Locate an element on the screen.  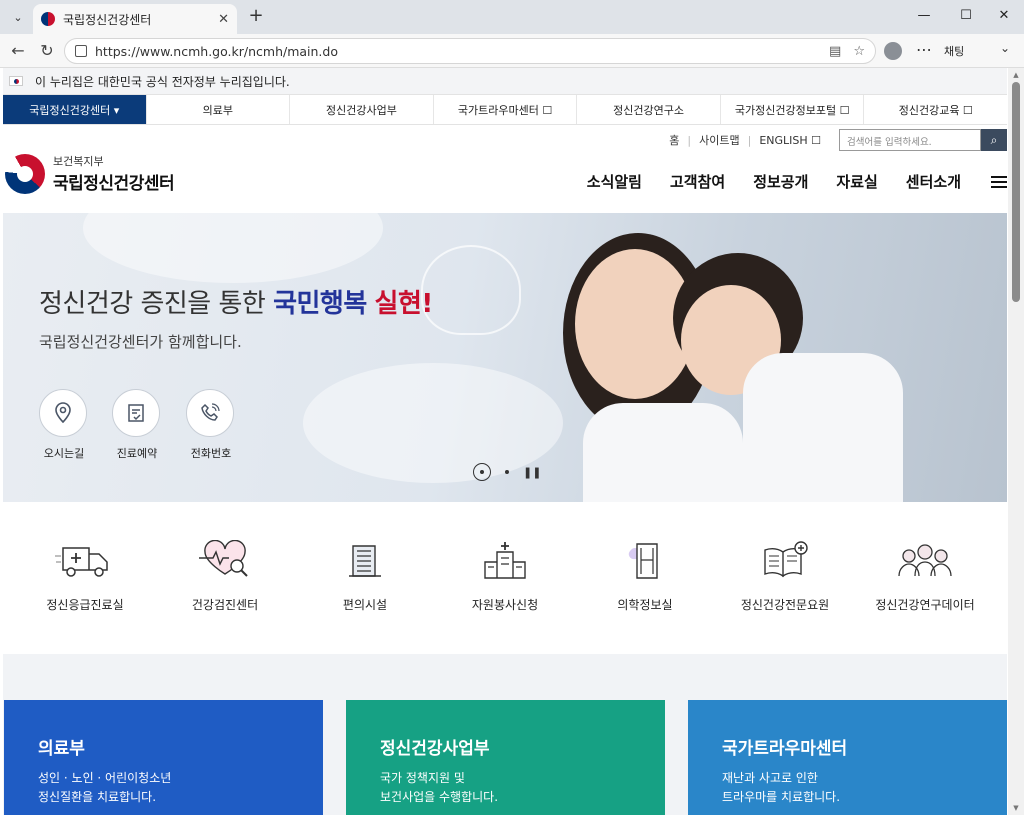
service-facilities: 편의시설 is located at coordinates (365, 575).